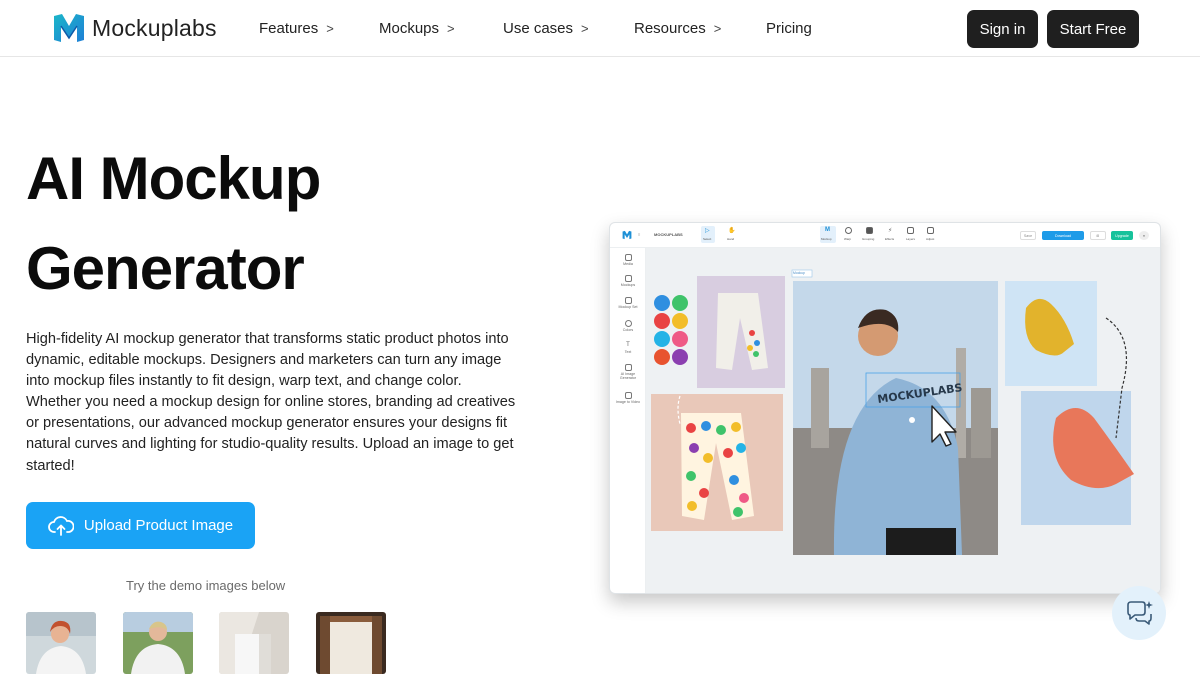  What do you see at coordinates (154, 27) in the screenshot?
I see `brand-name: Mockuplabs` at bounding box center [154, 27].